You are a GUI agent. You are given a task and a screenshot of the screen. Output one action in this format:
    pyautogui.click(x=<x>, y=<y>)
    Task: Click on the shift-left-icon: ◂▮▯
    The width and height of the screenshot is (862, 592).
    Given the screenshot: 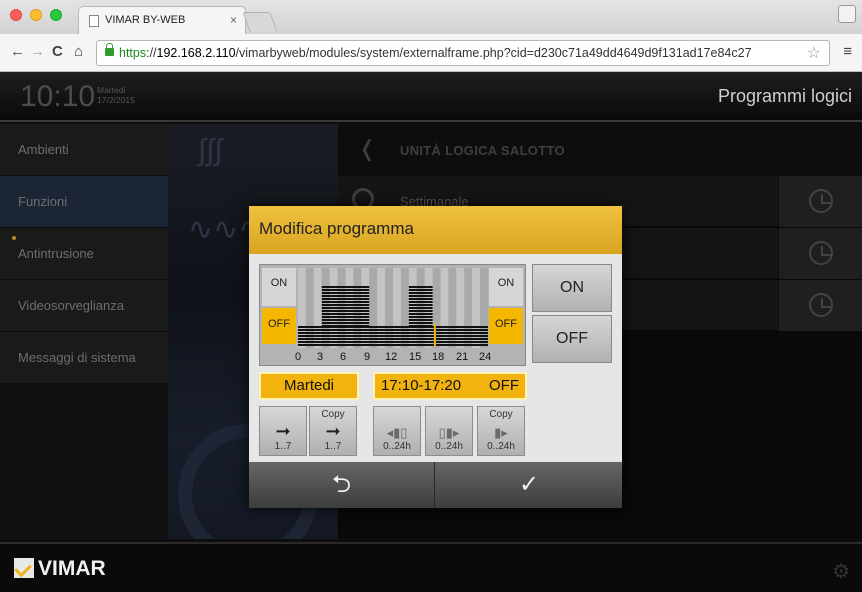 What is the action you would take?
    pyautogui.click(x=397, y=432)
    